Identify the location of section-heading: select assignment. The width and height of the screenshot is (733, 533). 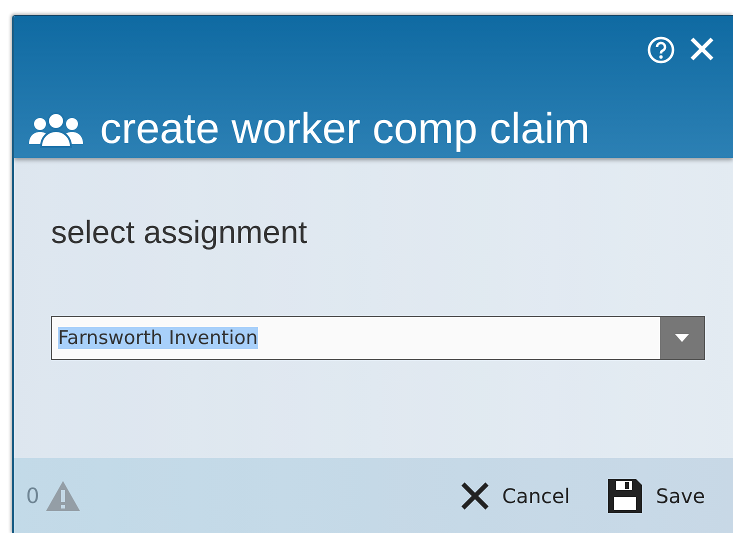
(179, 232).